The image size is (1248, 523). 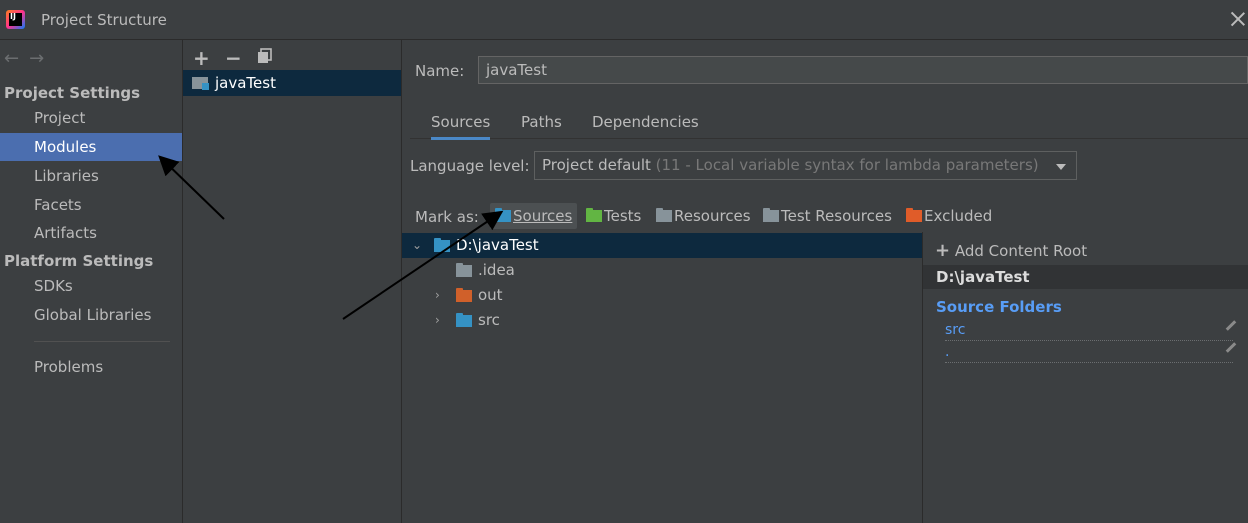 I want to click on remove-icon: −, so click(x=233, y=58).